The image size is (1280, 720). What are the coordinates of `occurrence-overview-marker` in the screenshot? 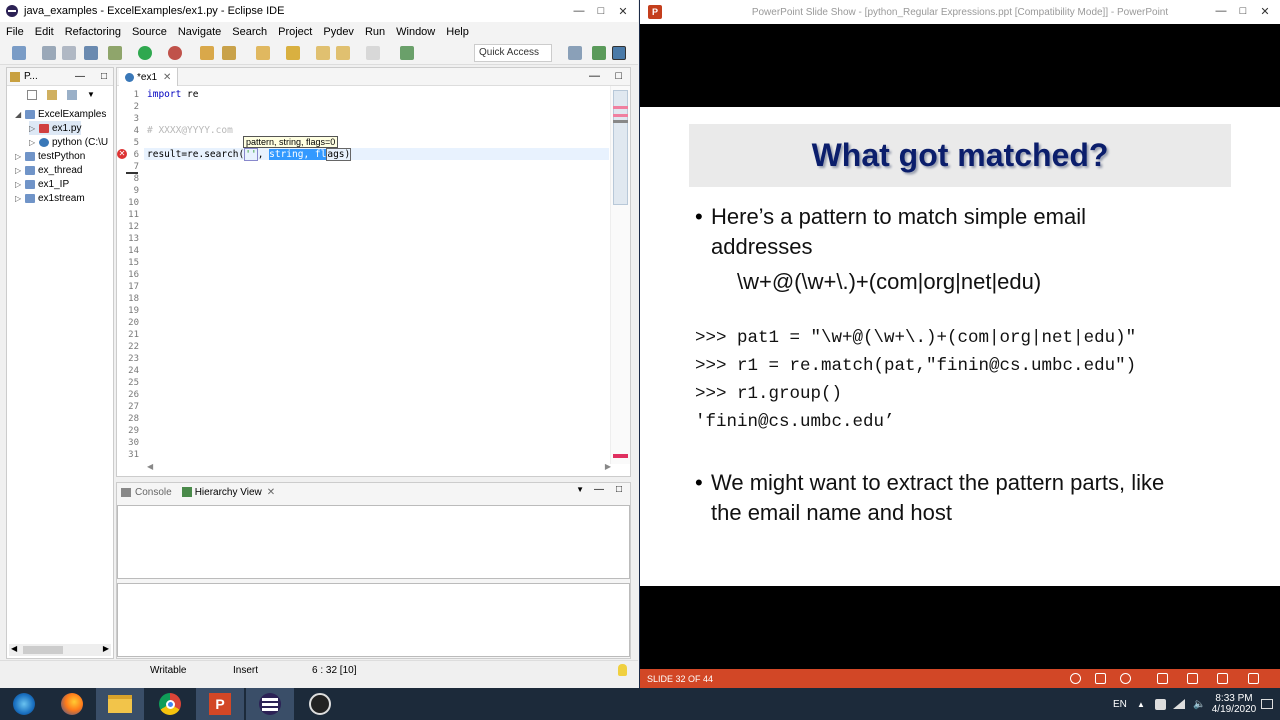 It's located at (620, 121).